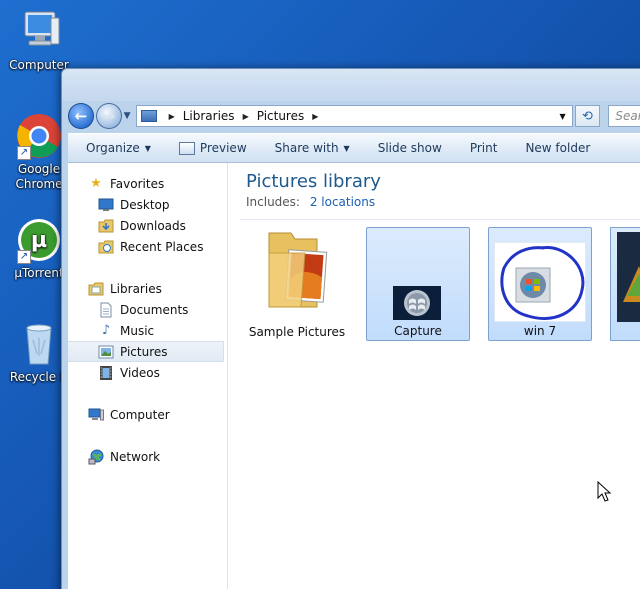 The height and width of the screenshot is (589, 640). I want to click on library-header: Pictures library Includes: 2 locations, so click(313, 190).